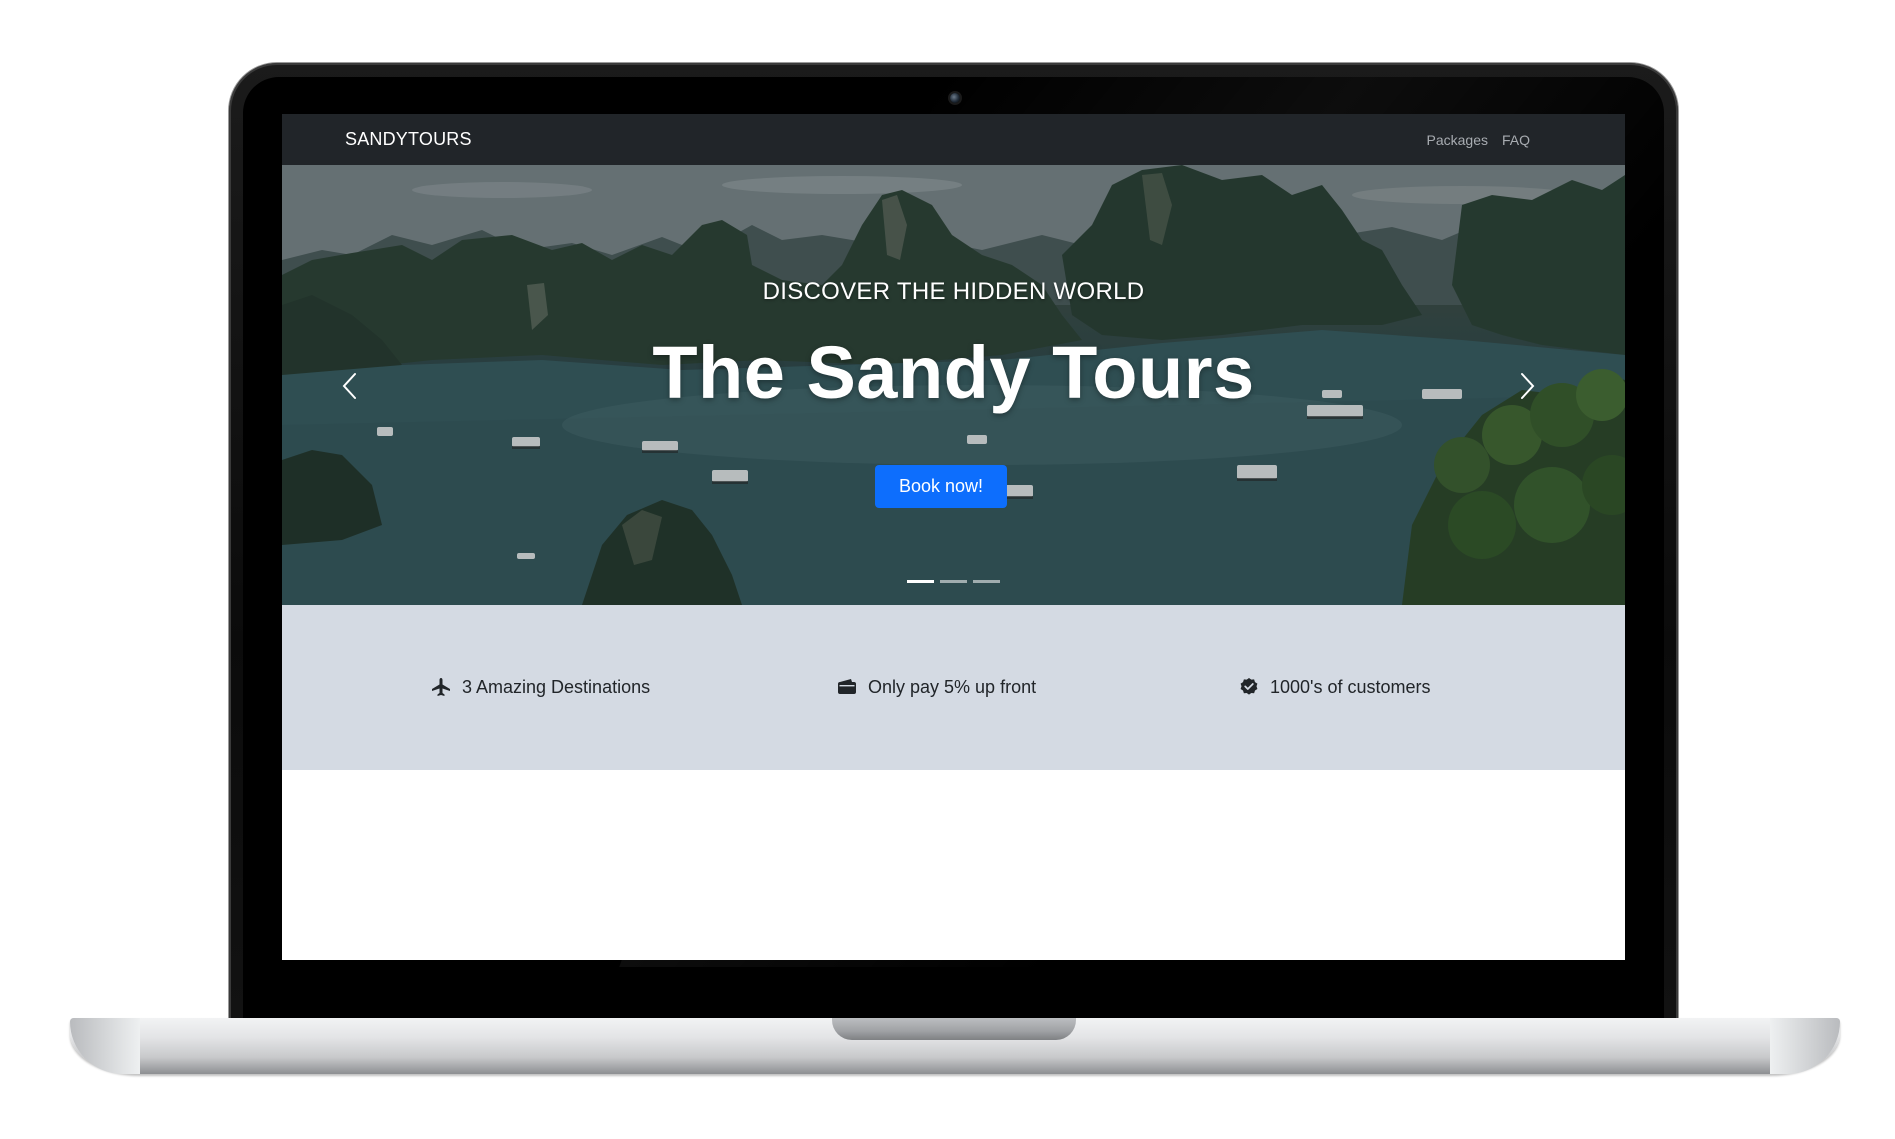  What do you see at coordinates (1805, 1046) in the screenshot?
I see `laptop-base-edge-right` at bounding box center [1805, 1046].